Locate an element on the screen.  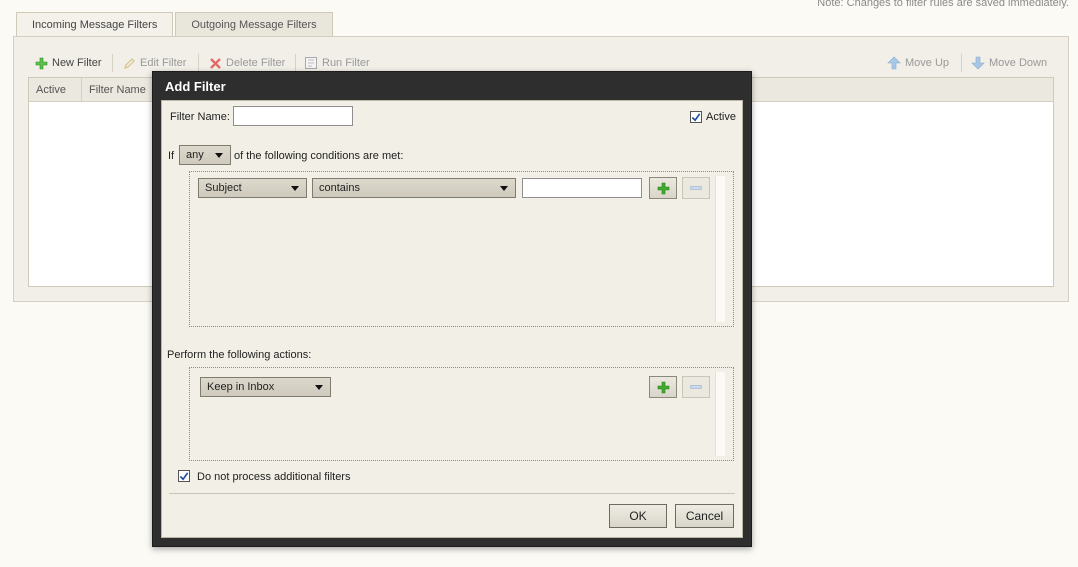
tab-incoming-message-filters: Incoming Message Filters is located at coordinates (95, 24).